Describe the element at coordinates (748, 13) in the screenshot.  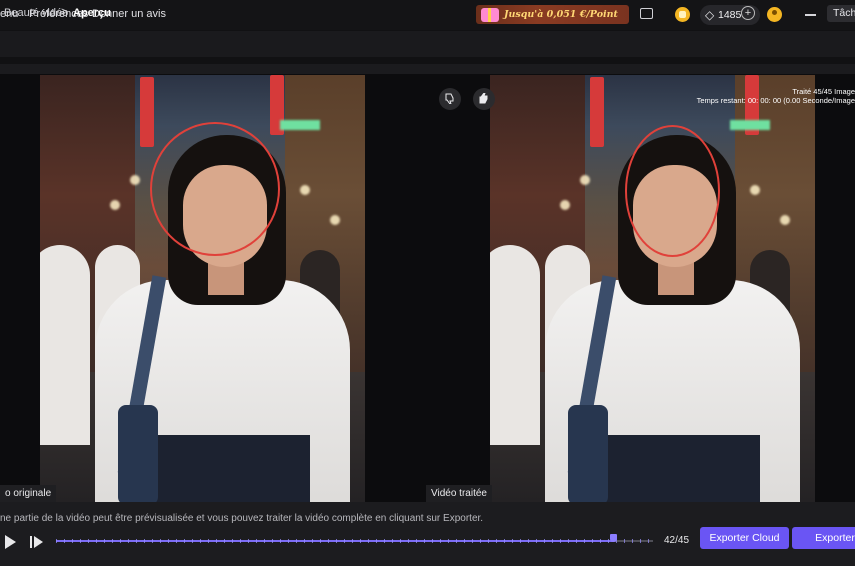
I see `add-gems-button: +` at that location.